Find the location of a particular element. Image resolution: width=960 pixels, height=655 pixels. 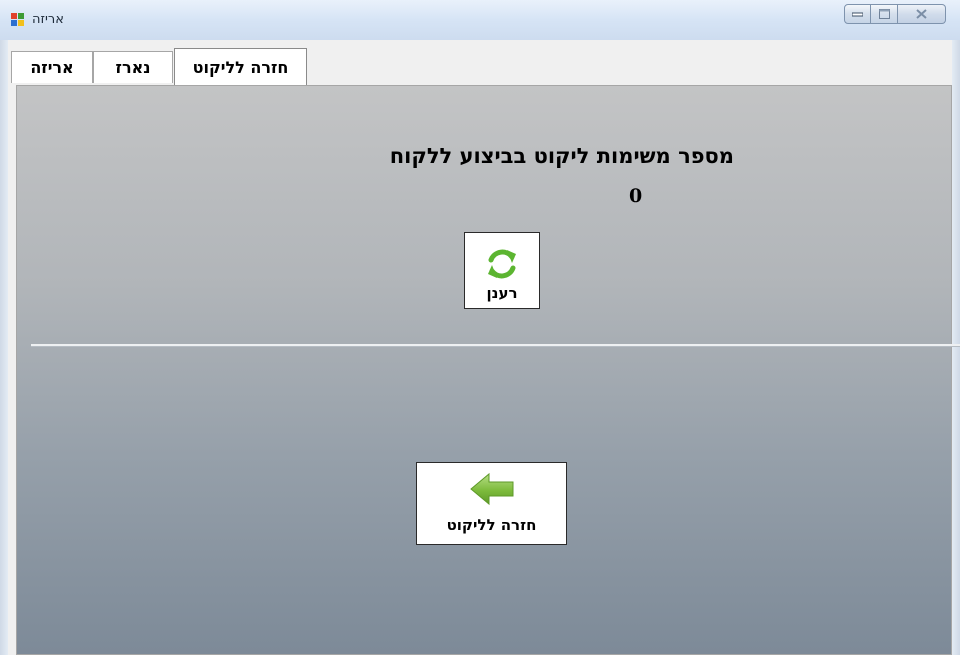

return-to-picking-button: חזרה לליקוט is located at coordinates (491, 503).